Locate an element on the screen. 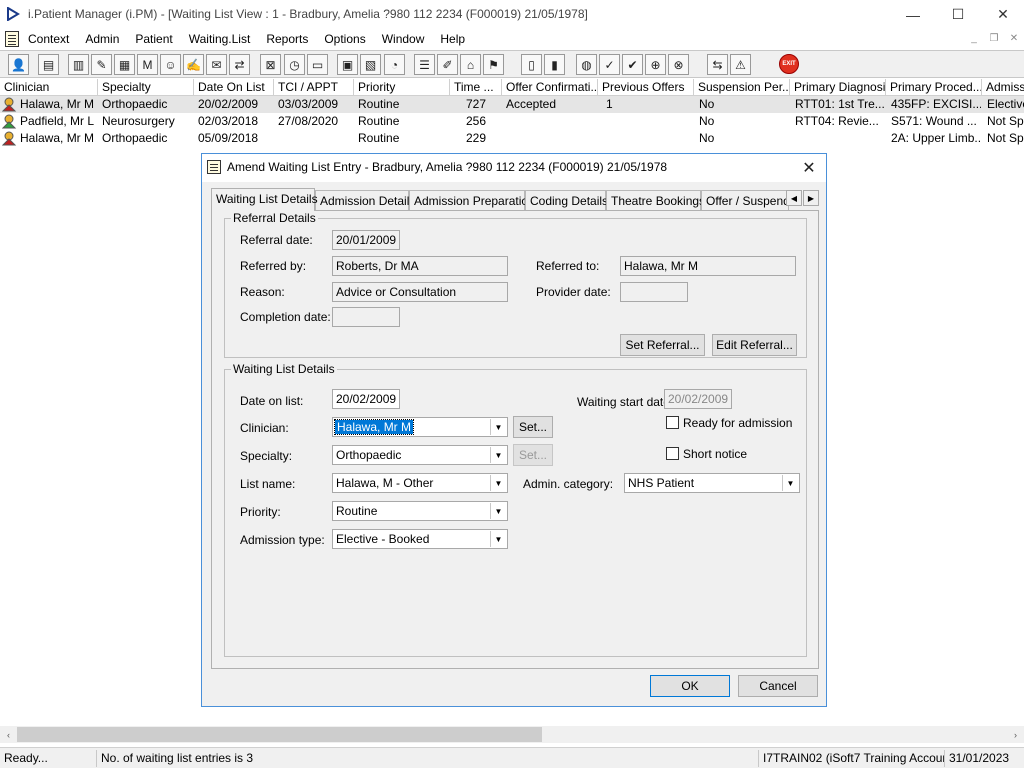 The height and width of the screenshot is (768, 1024). schedule-icon: ▣ is located at coordinates (347, 64).